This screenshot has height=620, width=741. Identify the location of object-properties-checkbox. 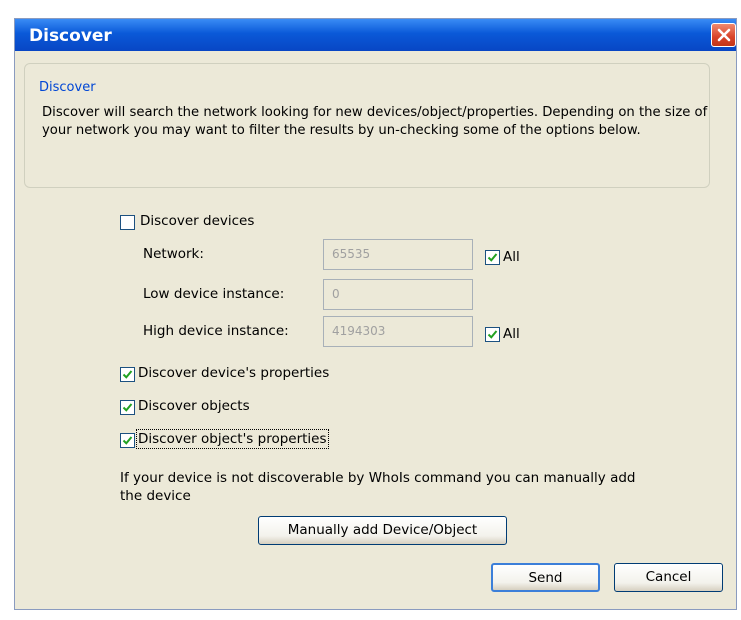
(127, 440).